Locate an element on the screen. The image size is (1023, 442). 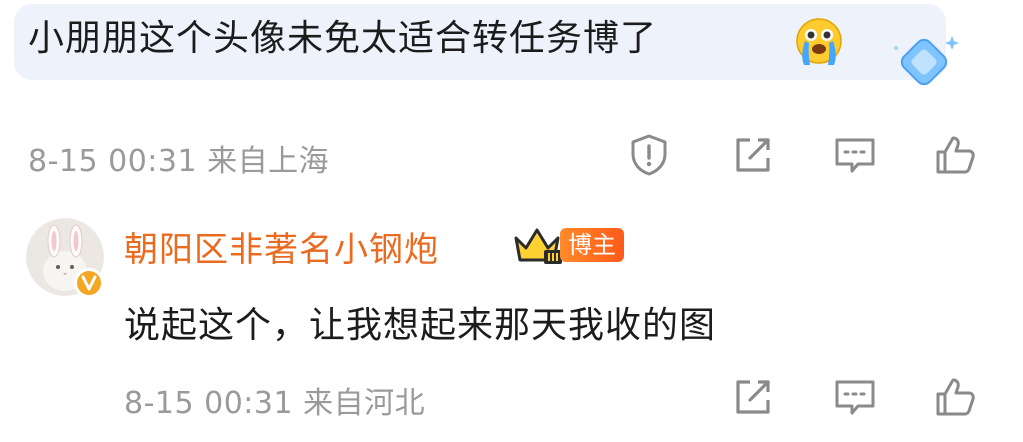
comment-button is located at coordinates (855, 155).